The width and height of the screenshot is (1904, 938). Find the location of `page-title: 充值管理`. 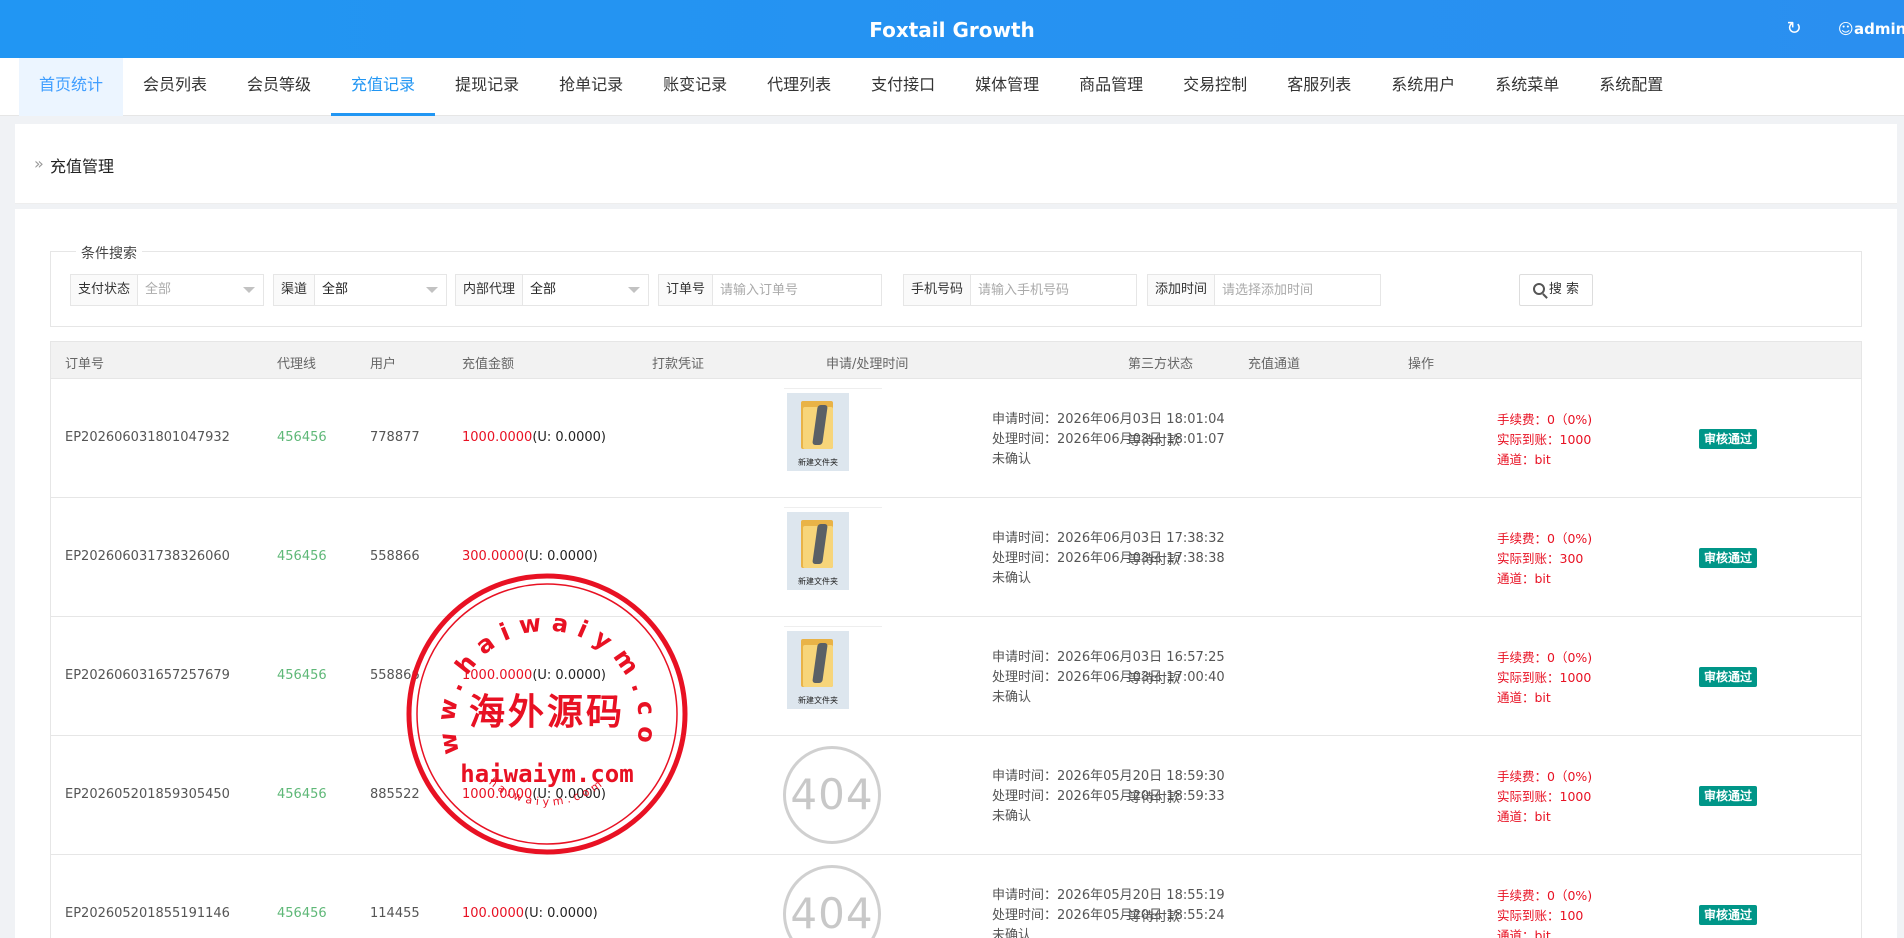

page-title: 充值管理 is located at coordinates (82, 166).